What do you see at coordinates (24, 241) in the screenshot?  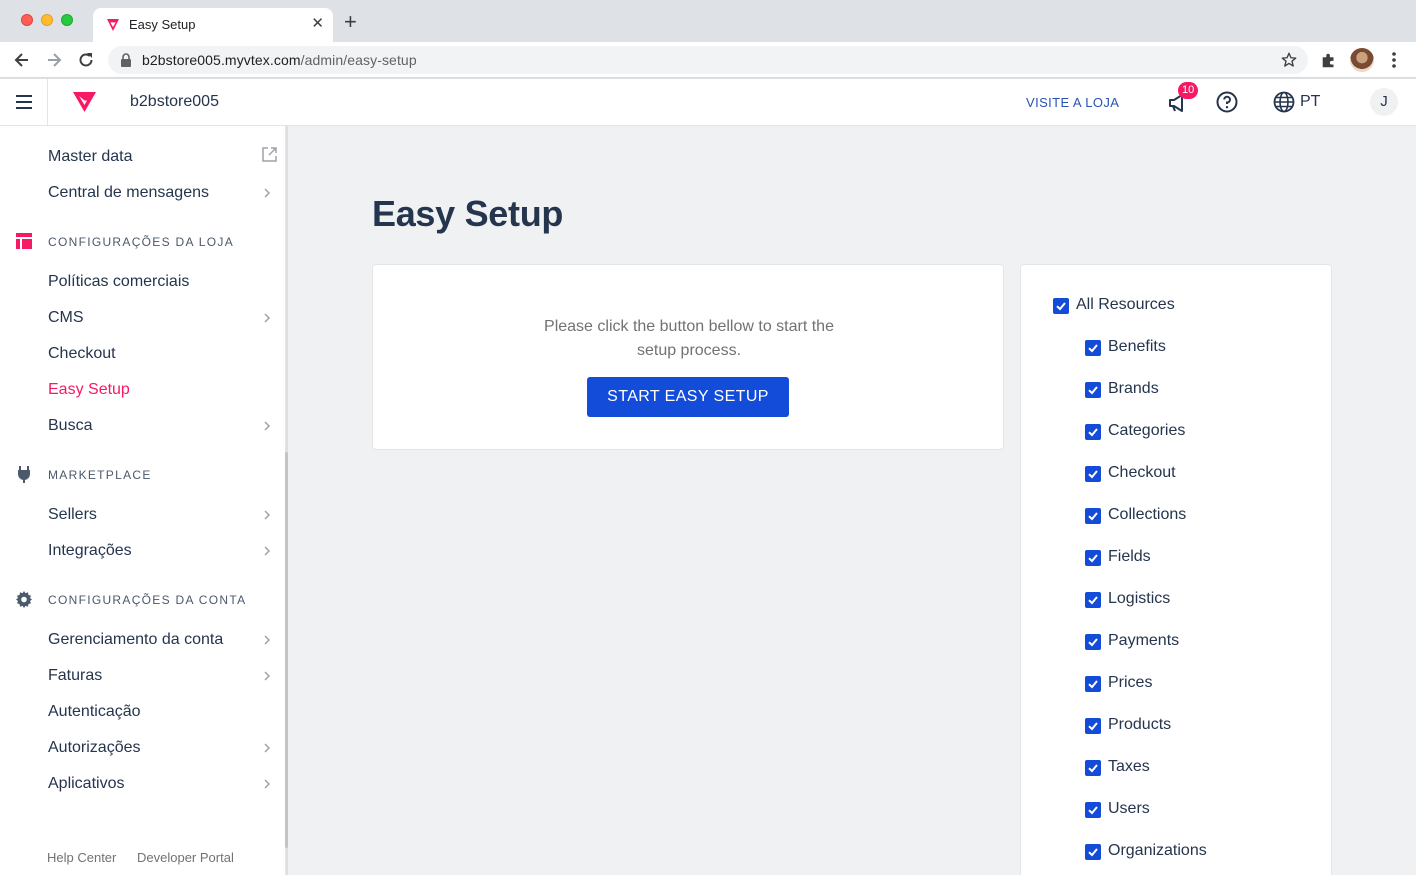 I see `store-layout-icon` at bounding box center [24, 241].